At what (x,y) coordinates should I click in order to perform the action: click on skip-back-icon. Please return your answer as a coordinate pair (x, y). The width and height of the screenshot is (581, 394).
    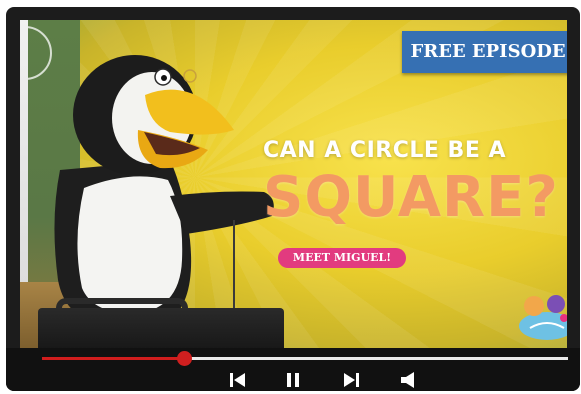
    Looking at the image, I should click on (237, 380).